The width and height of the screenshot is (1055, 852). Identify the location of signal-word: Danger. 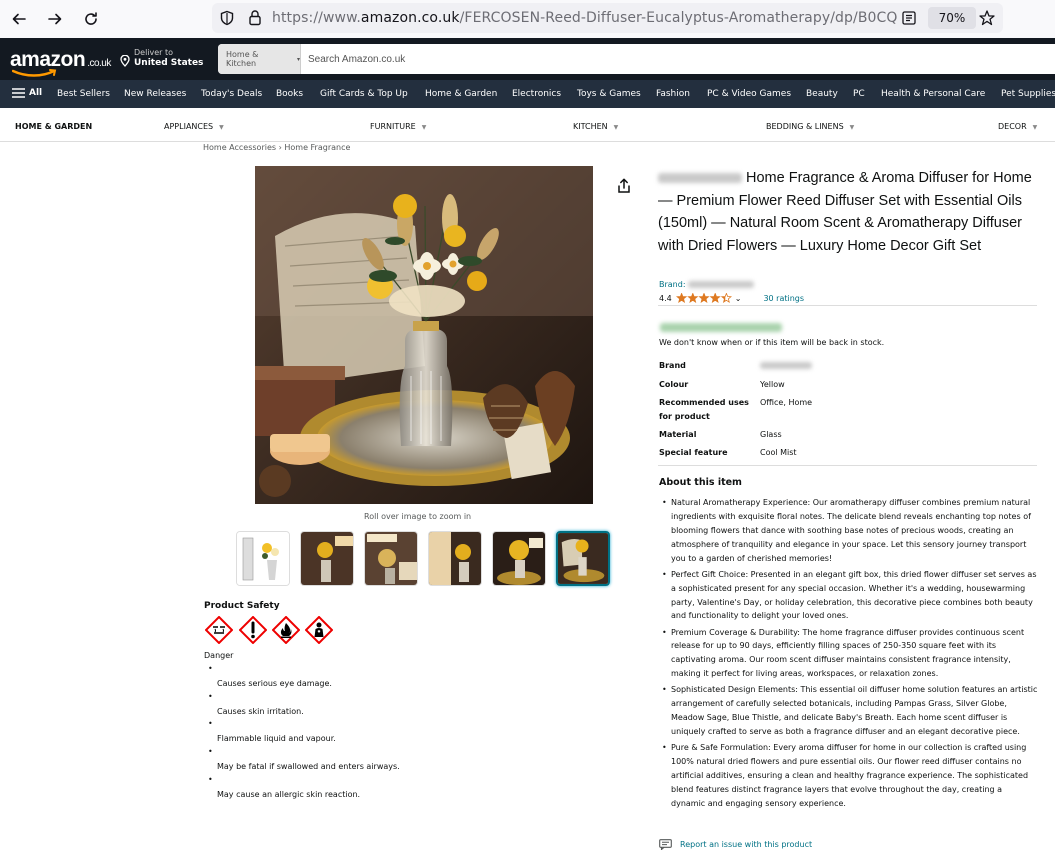
(219, 655).